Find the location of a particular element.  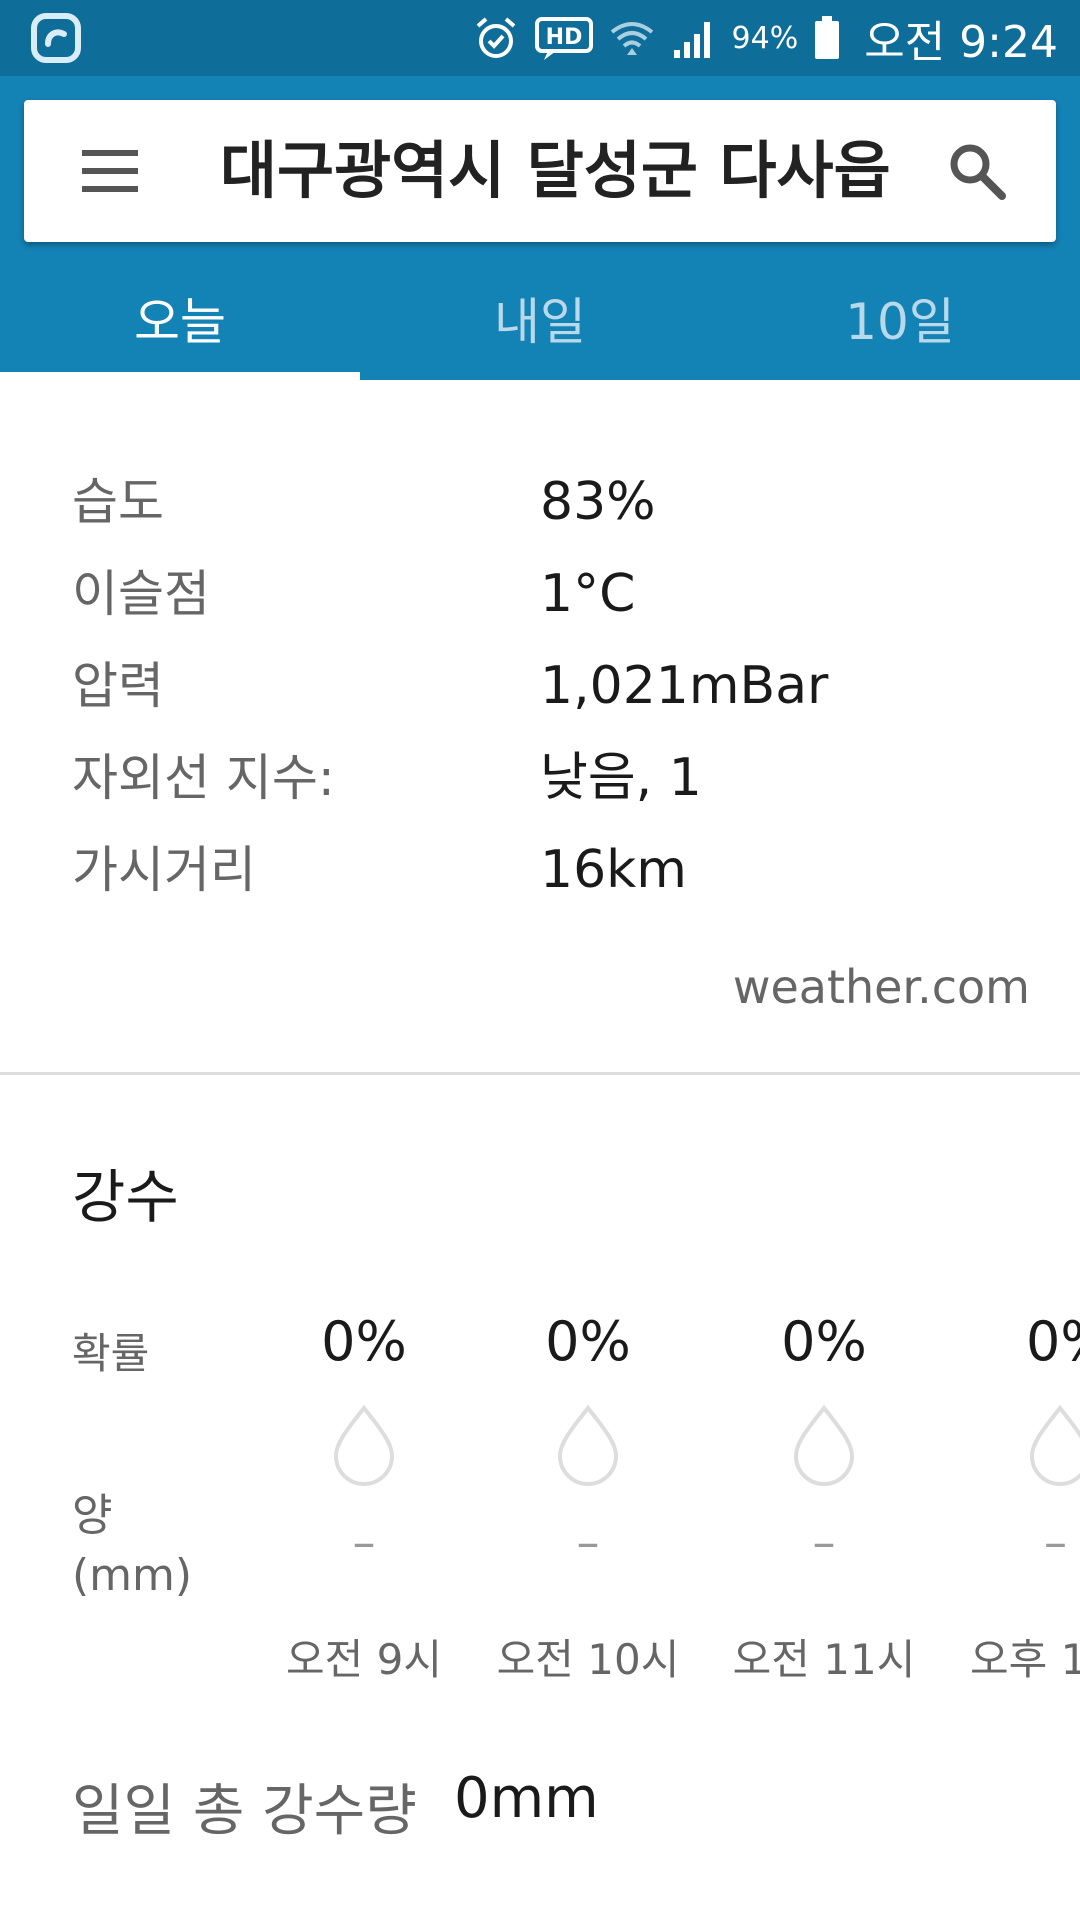

hd-label: HD is located at coordinates (563, 37).